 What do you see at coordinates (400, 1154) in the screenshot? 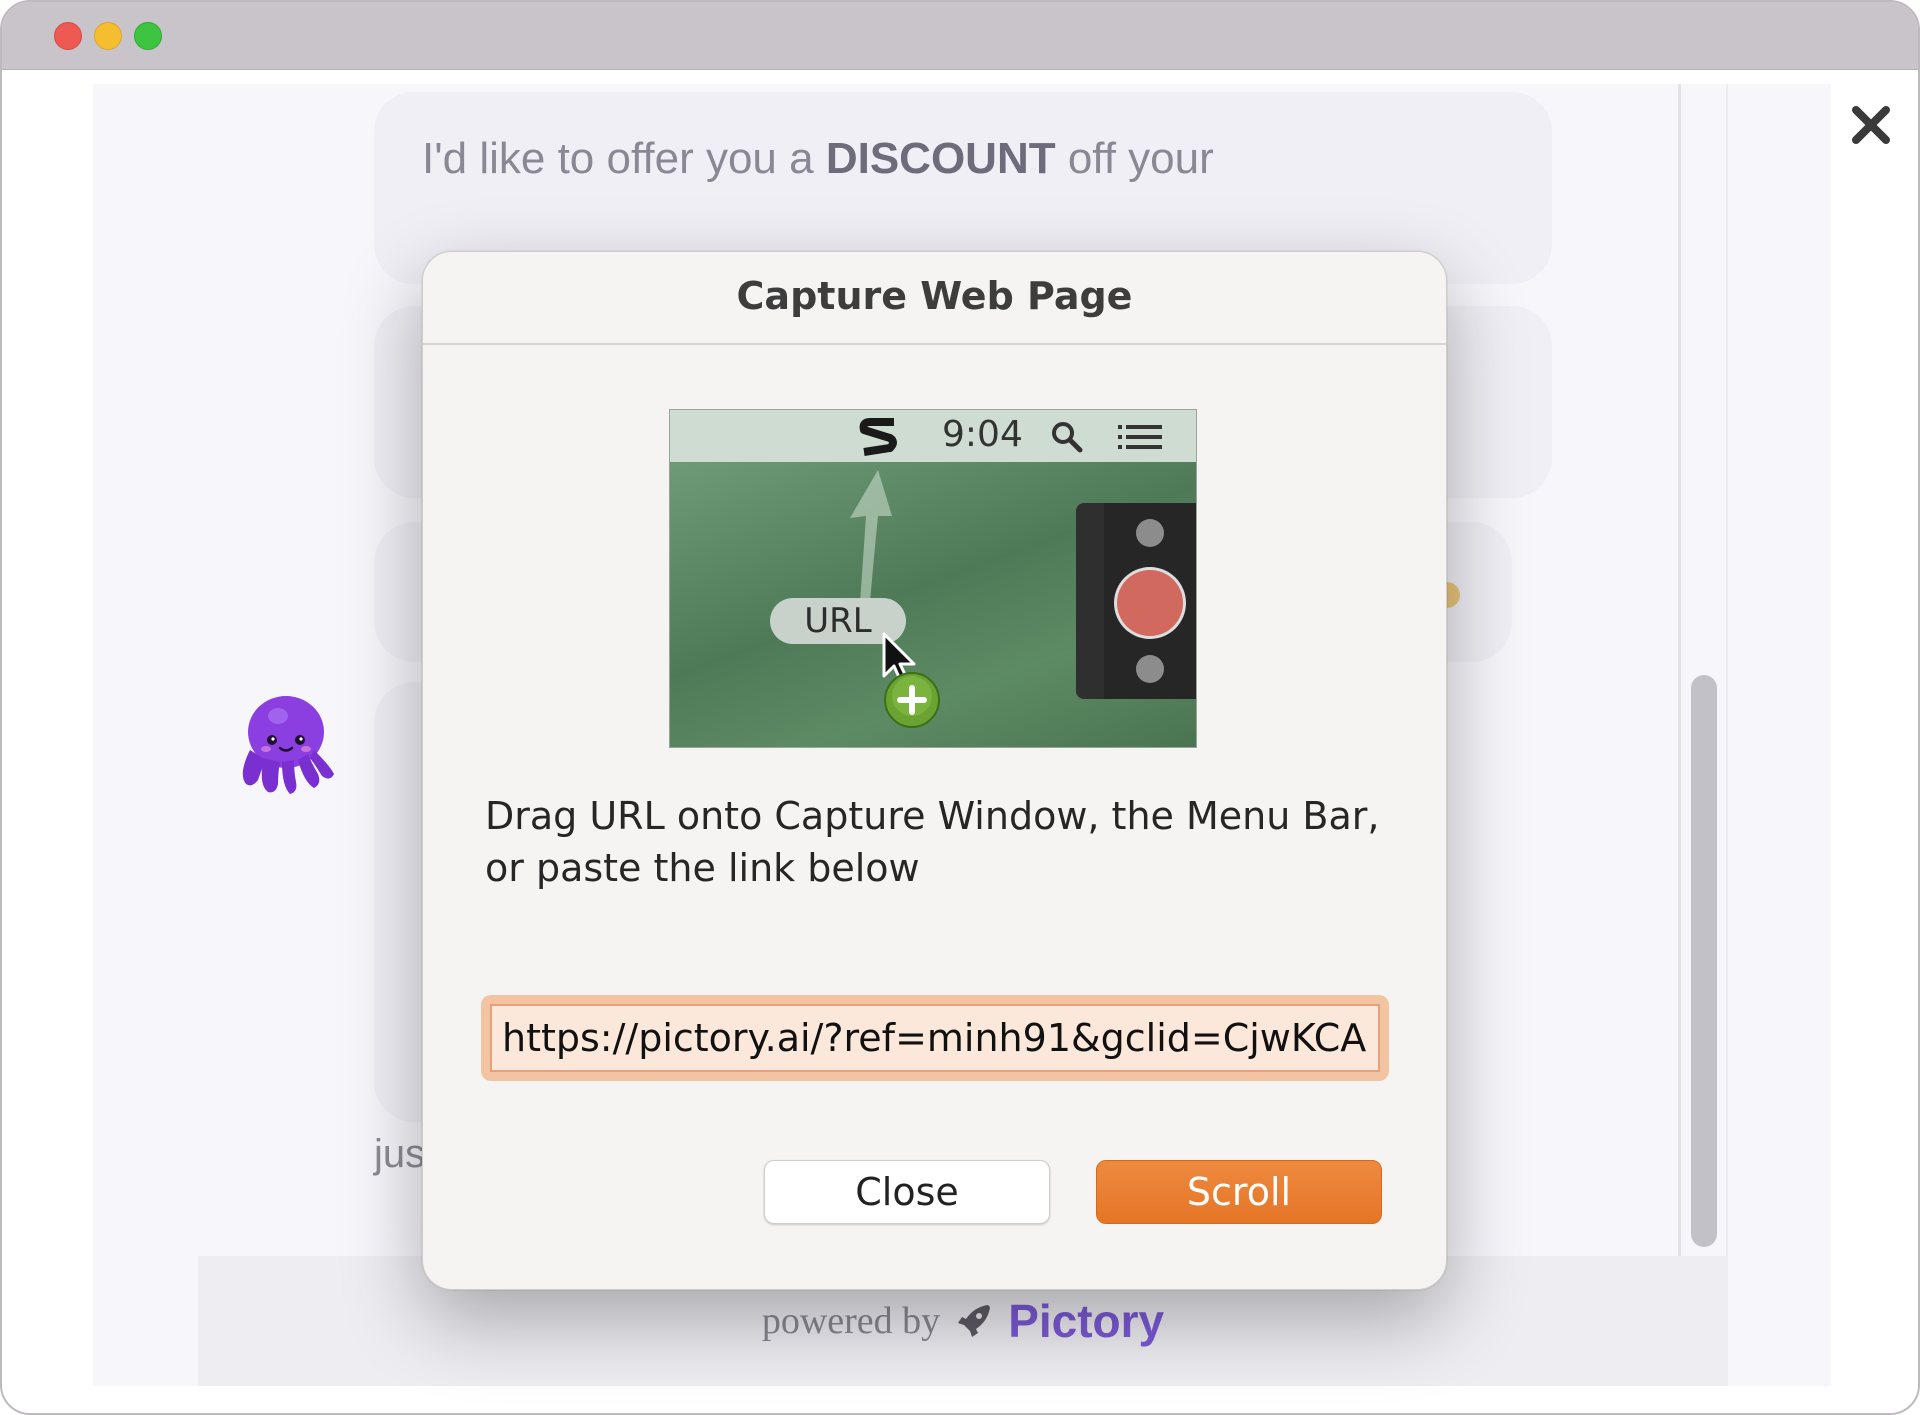
I see `partial-chat-text: jus` at bounding box center [400, 1154].